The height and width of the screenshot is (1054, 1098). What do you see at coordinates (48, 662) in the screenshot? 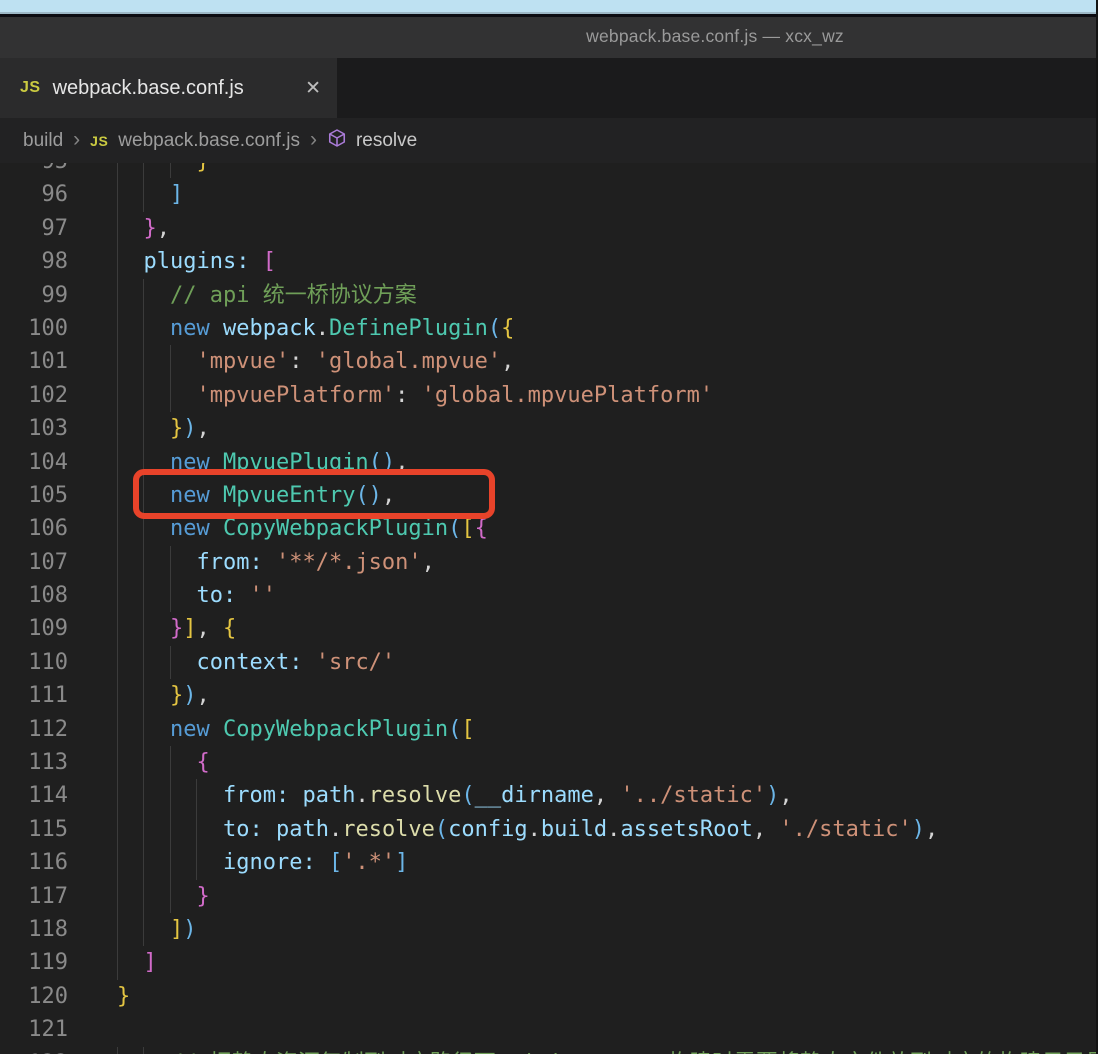
I see `line-number: 110` at bounding box center [48, 662].